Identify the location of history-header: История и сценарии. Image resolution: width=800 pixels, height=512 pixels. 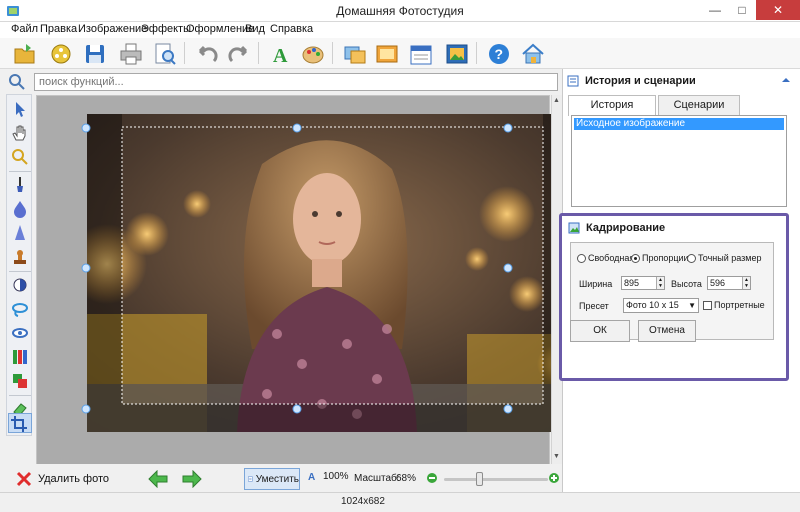
(631, 81).